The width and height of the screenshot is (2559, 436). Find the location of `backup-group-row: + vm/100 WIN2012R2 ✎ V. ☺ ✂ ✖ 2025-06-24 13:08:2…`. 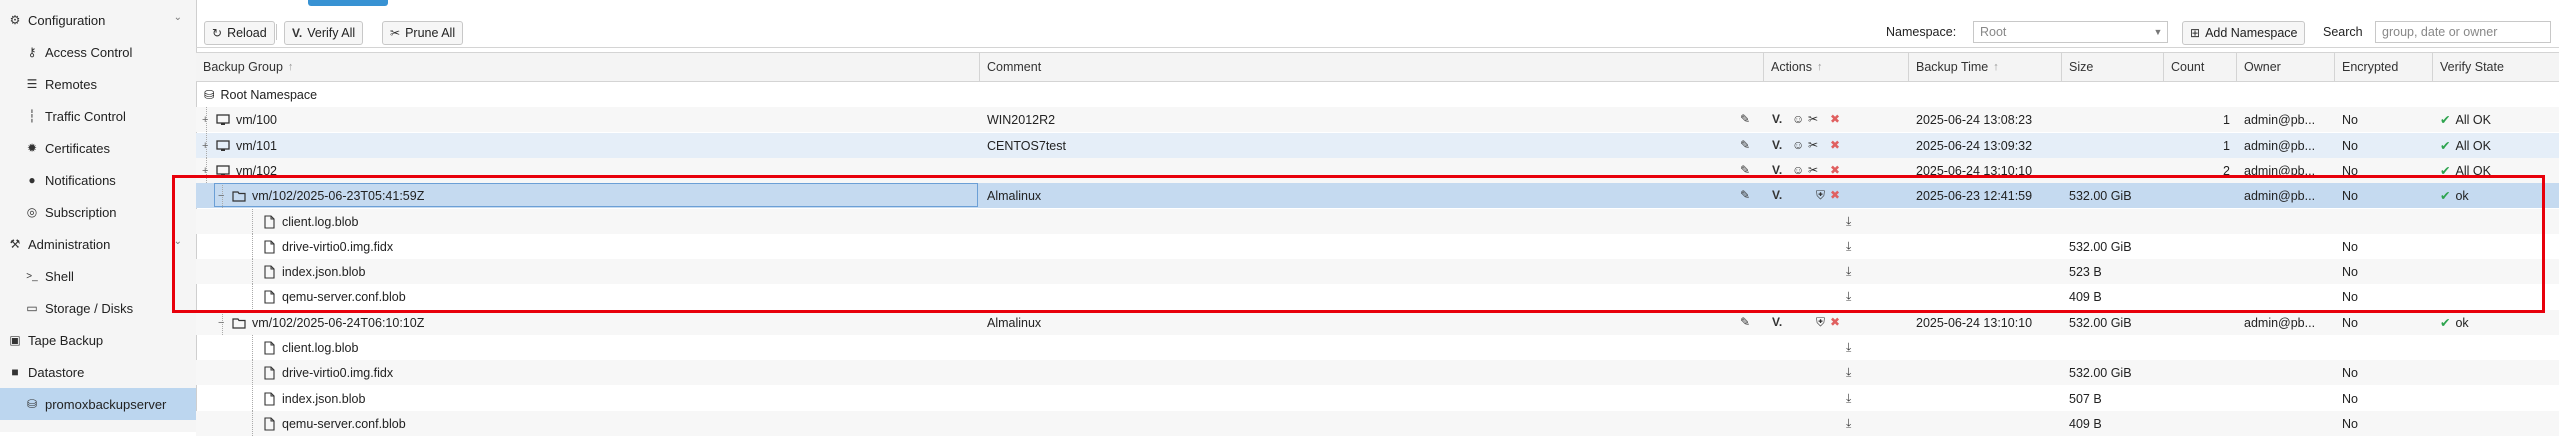

backup-group-row: + vm/100 WIN2012R2 ✎ V. ☺ ✂ ✖ 2025-06-24 13:08:2… is located at coordinates (1377, 119).